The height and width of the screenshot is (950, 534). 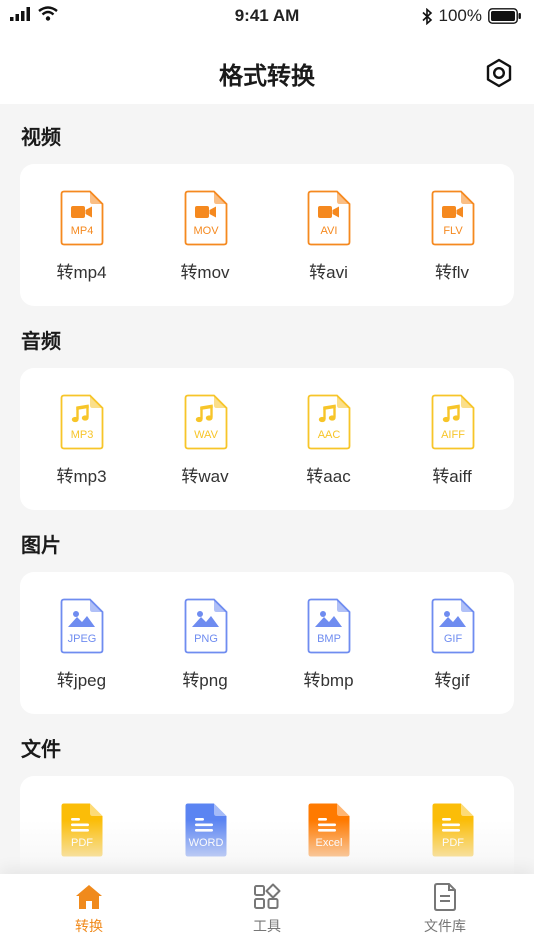 What do you see at coordinates (452, 422) in the screenshot?
I see `file-audio-icon: AIFF` at bounding box center [452, 422].